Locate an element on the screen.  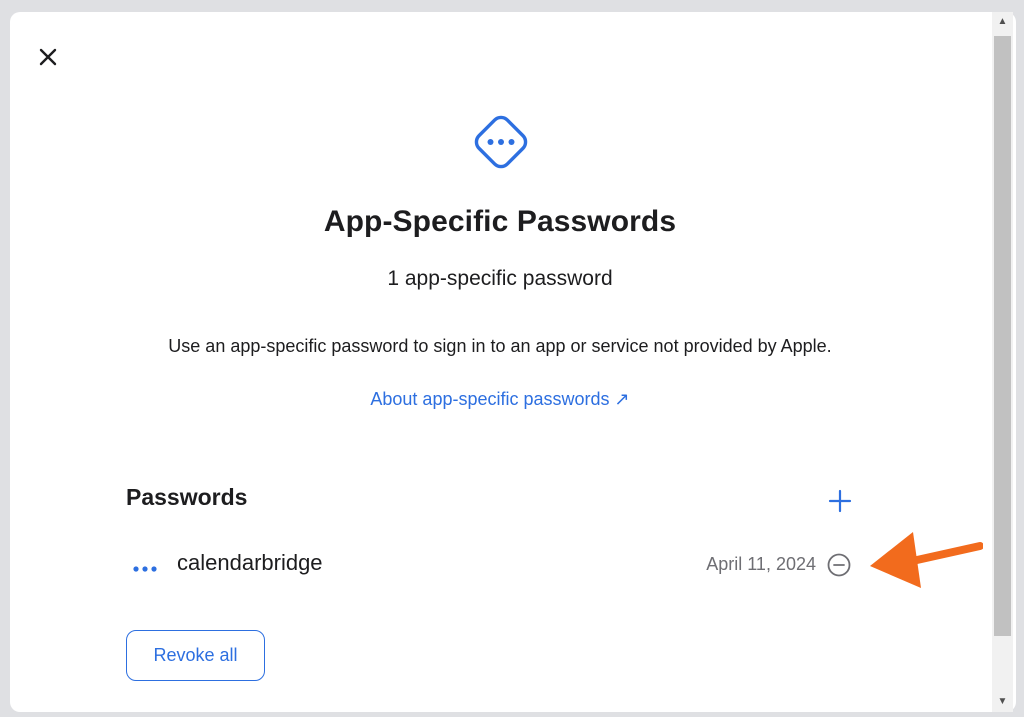
vertical-scrollbar: ▲ ▼ is located at coordinates (1002, 362).